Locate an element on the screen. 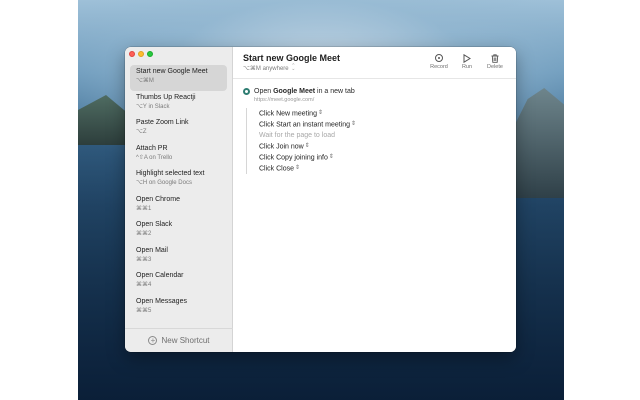  shortcut-keys: ^⇧A on Trello is located at coordinates (154, 157).